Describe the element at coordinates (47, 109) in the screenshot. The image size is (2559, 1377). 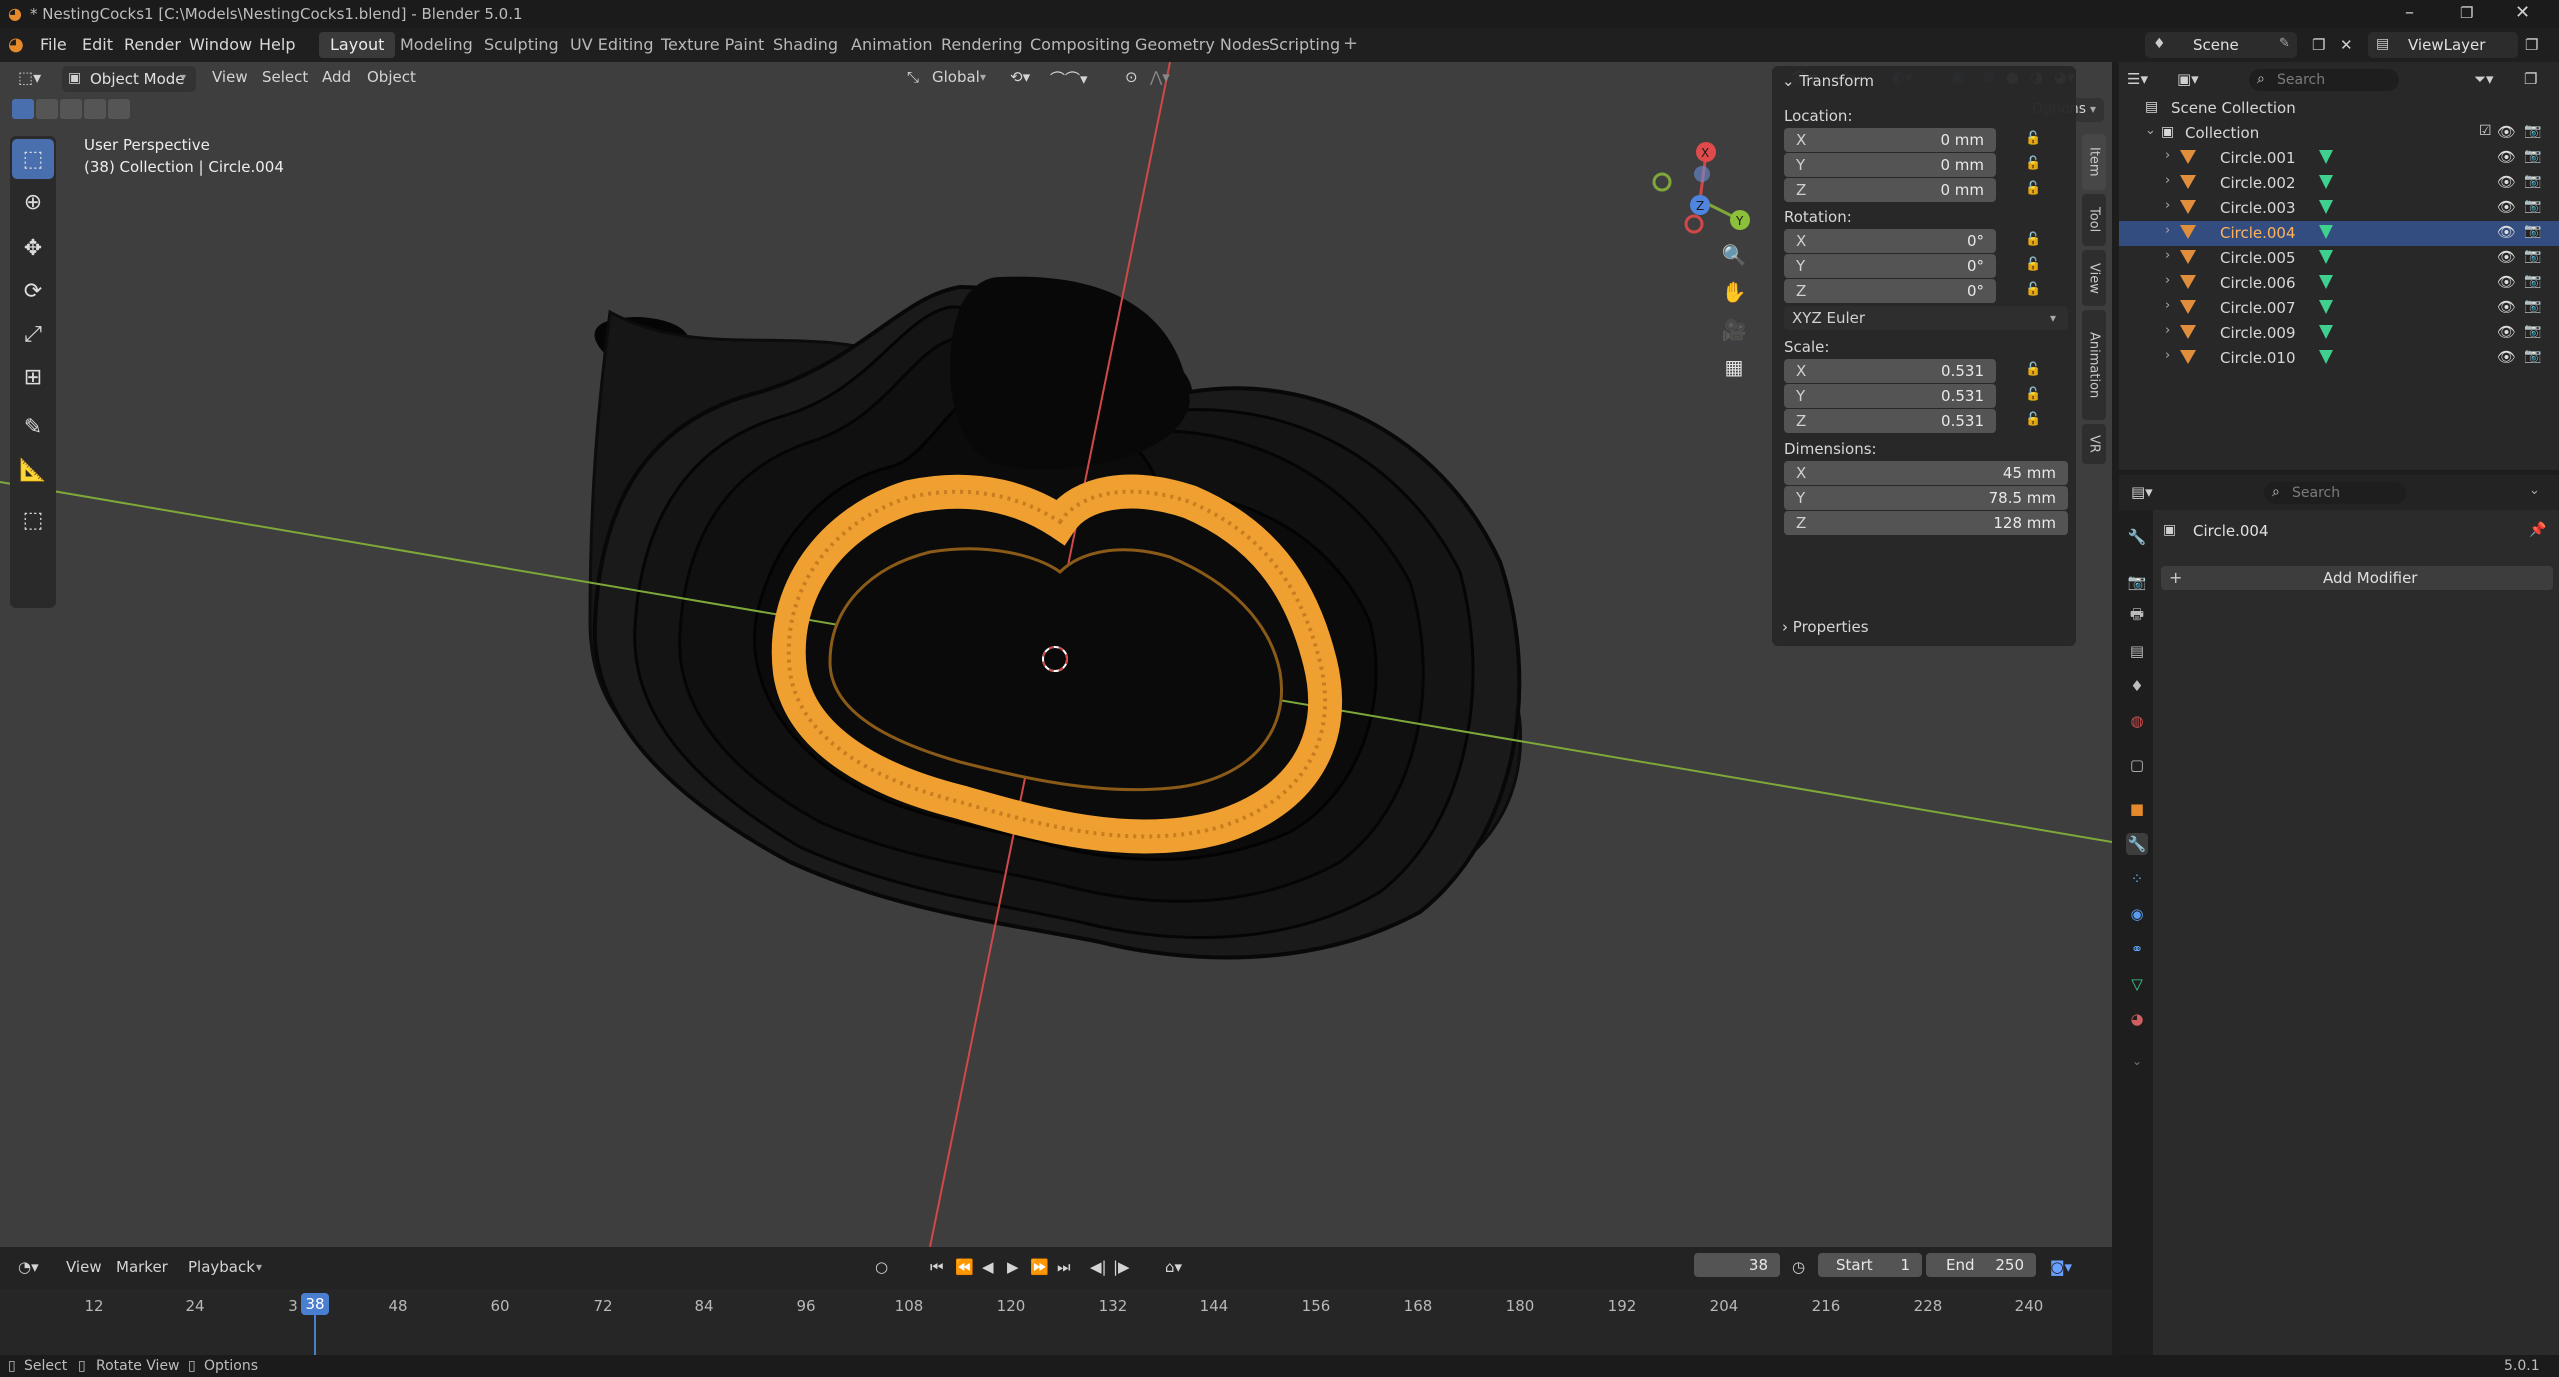
I see `select-extend-icon` at that location.